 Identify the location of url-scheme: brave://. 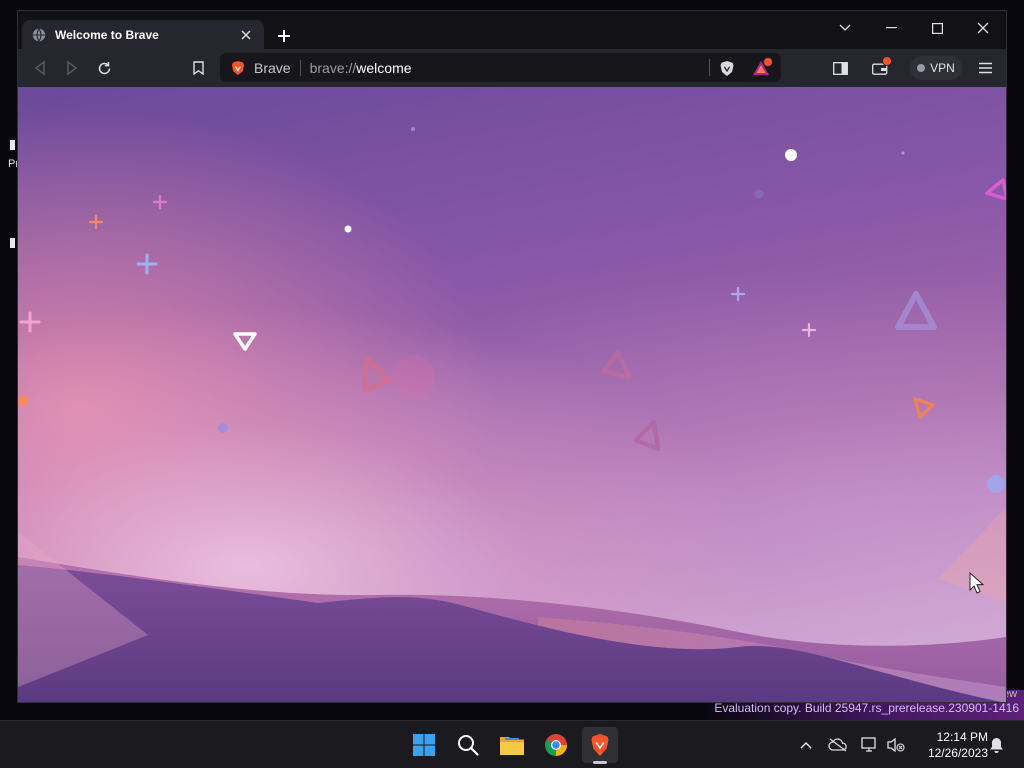
(333, 67).